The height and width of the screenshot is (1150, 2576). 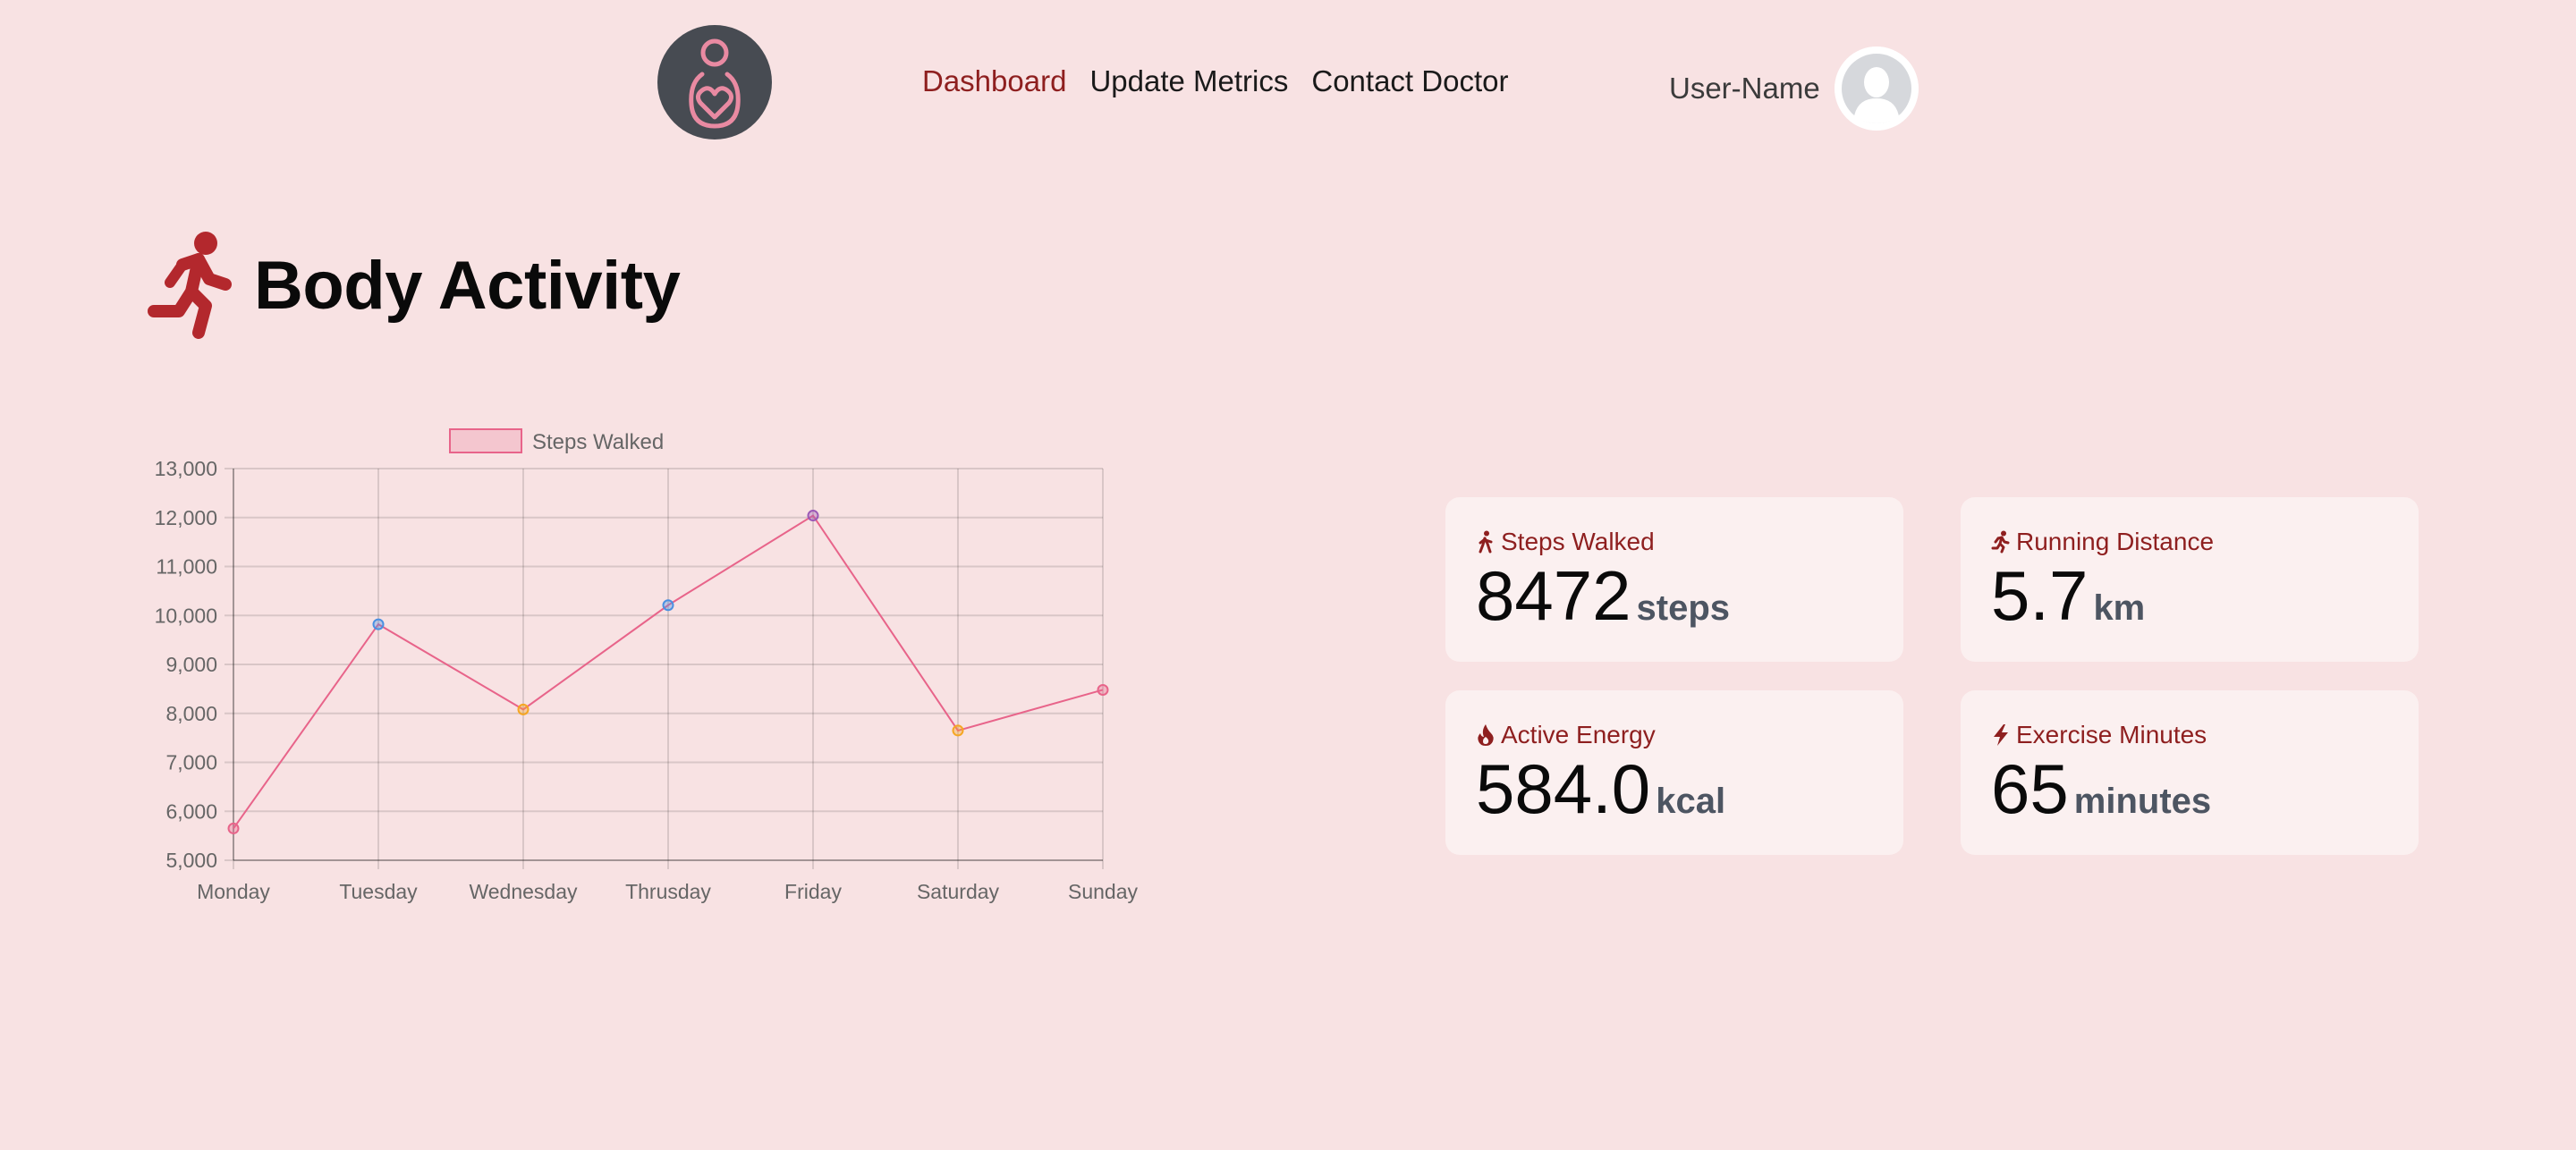 I want to click on stat-label: Exercise Minutes, so click(x=2111, y=734).